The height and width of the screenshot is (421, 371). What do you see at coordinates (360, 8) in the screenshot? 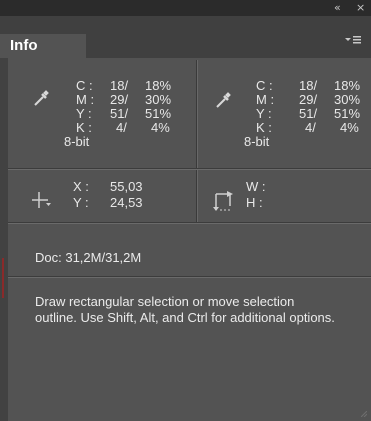
I see `close-panel-icon: ×` at bounding box center [360, 8].